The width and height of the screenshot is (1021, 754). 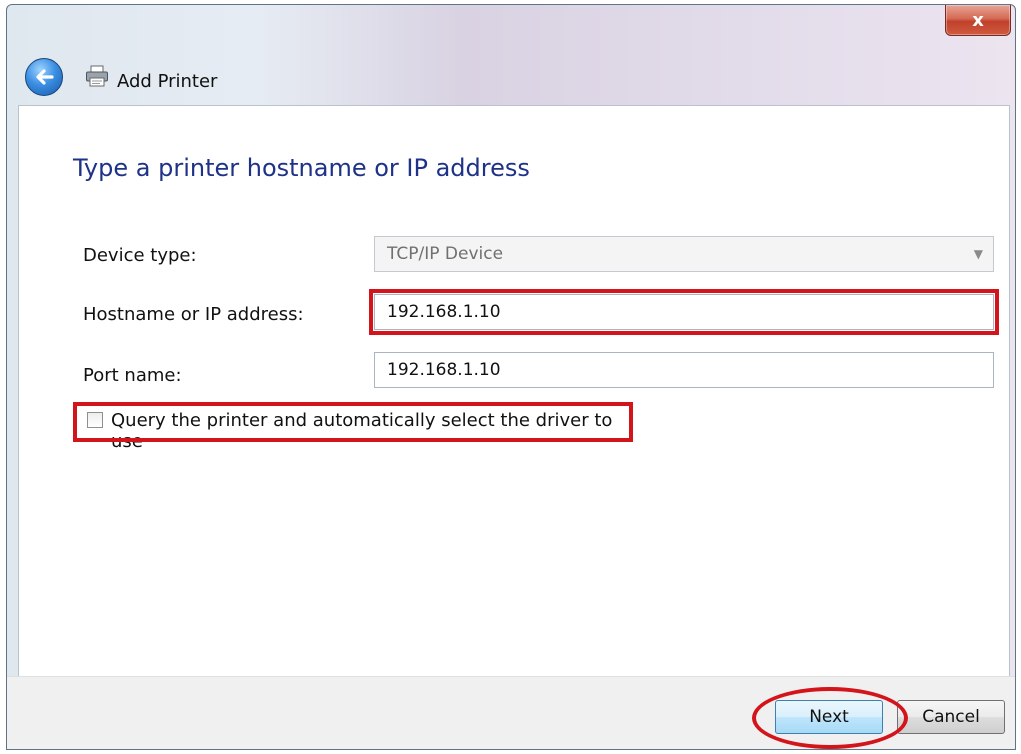 I want to click on port-name-input, so click(x=684, y=370).